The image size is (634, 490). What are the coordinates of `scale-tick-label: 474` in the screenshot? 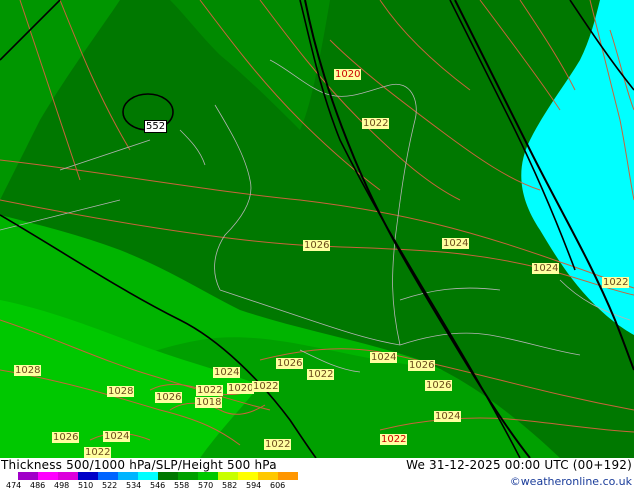 It's located at (14, 485).